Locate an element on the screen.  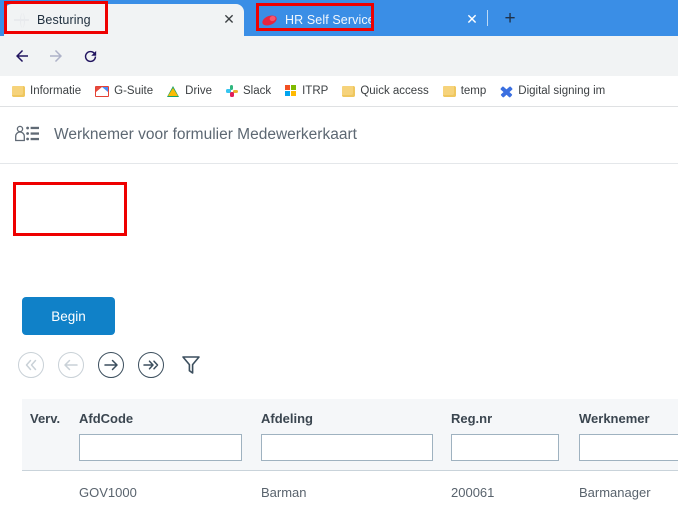
gmail-icon is located at coordinates (102, 91).